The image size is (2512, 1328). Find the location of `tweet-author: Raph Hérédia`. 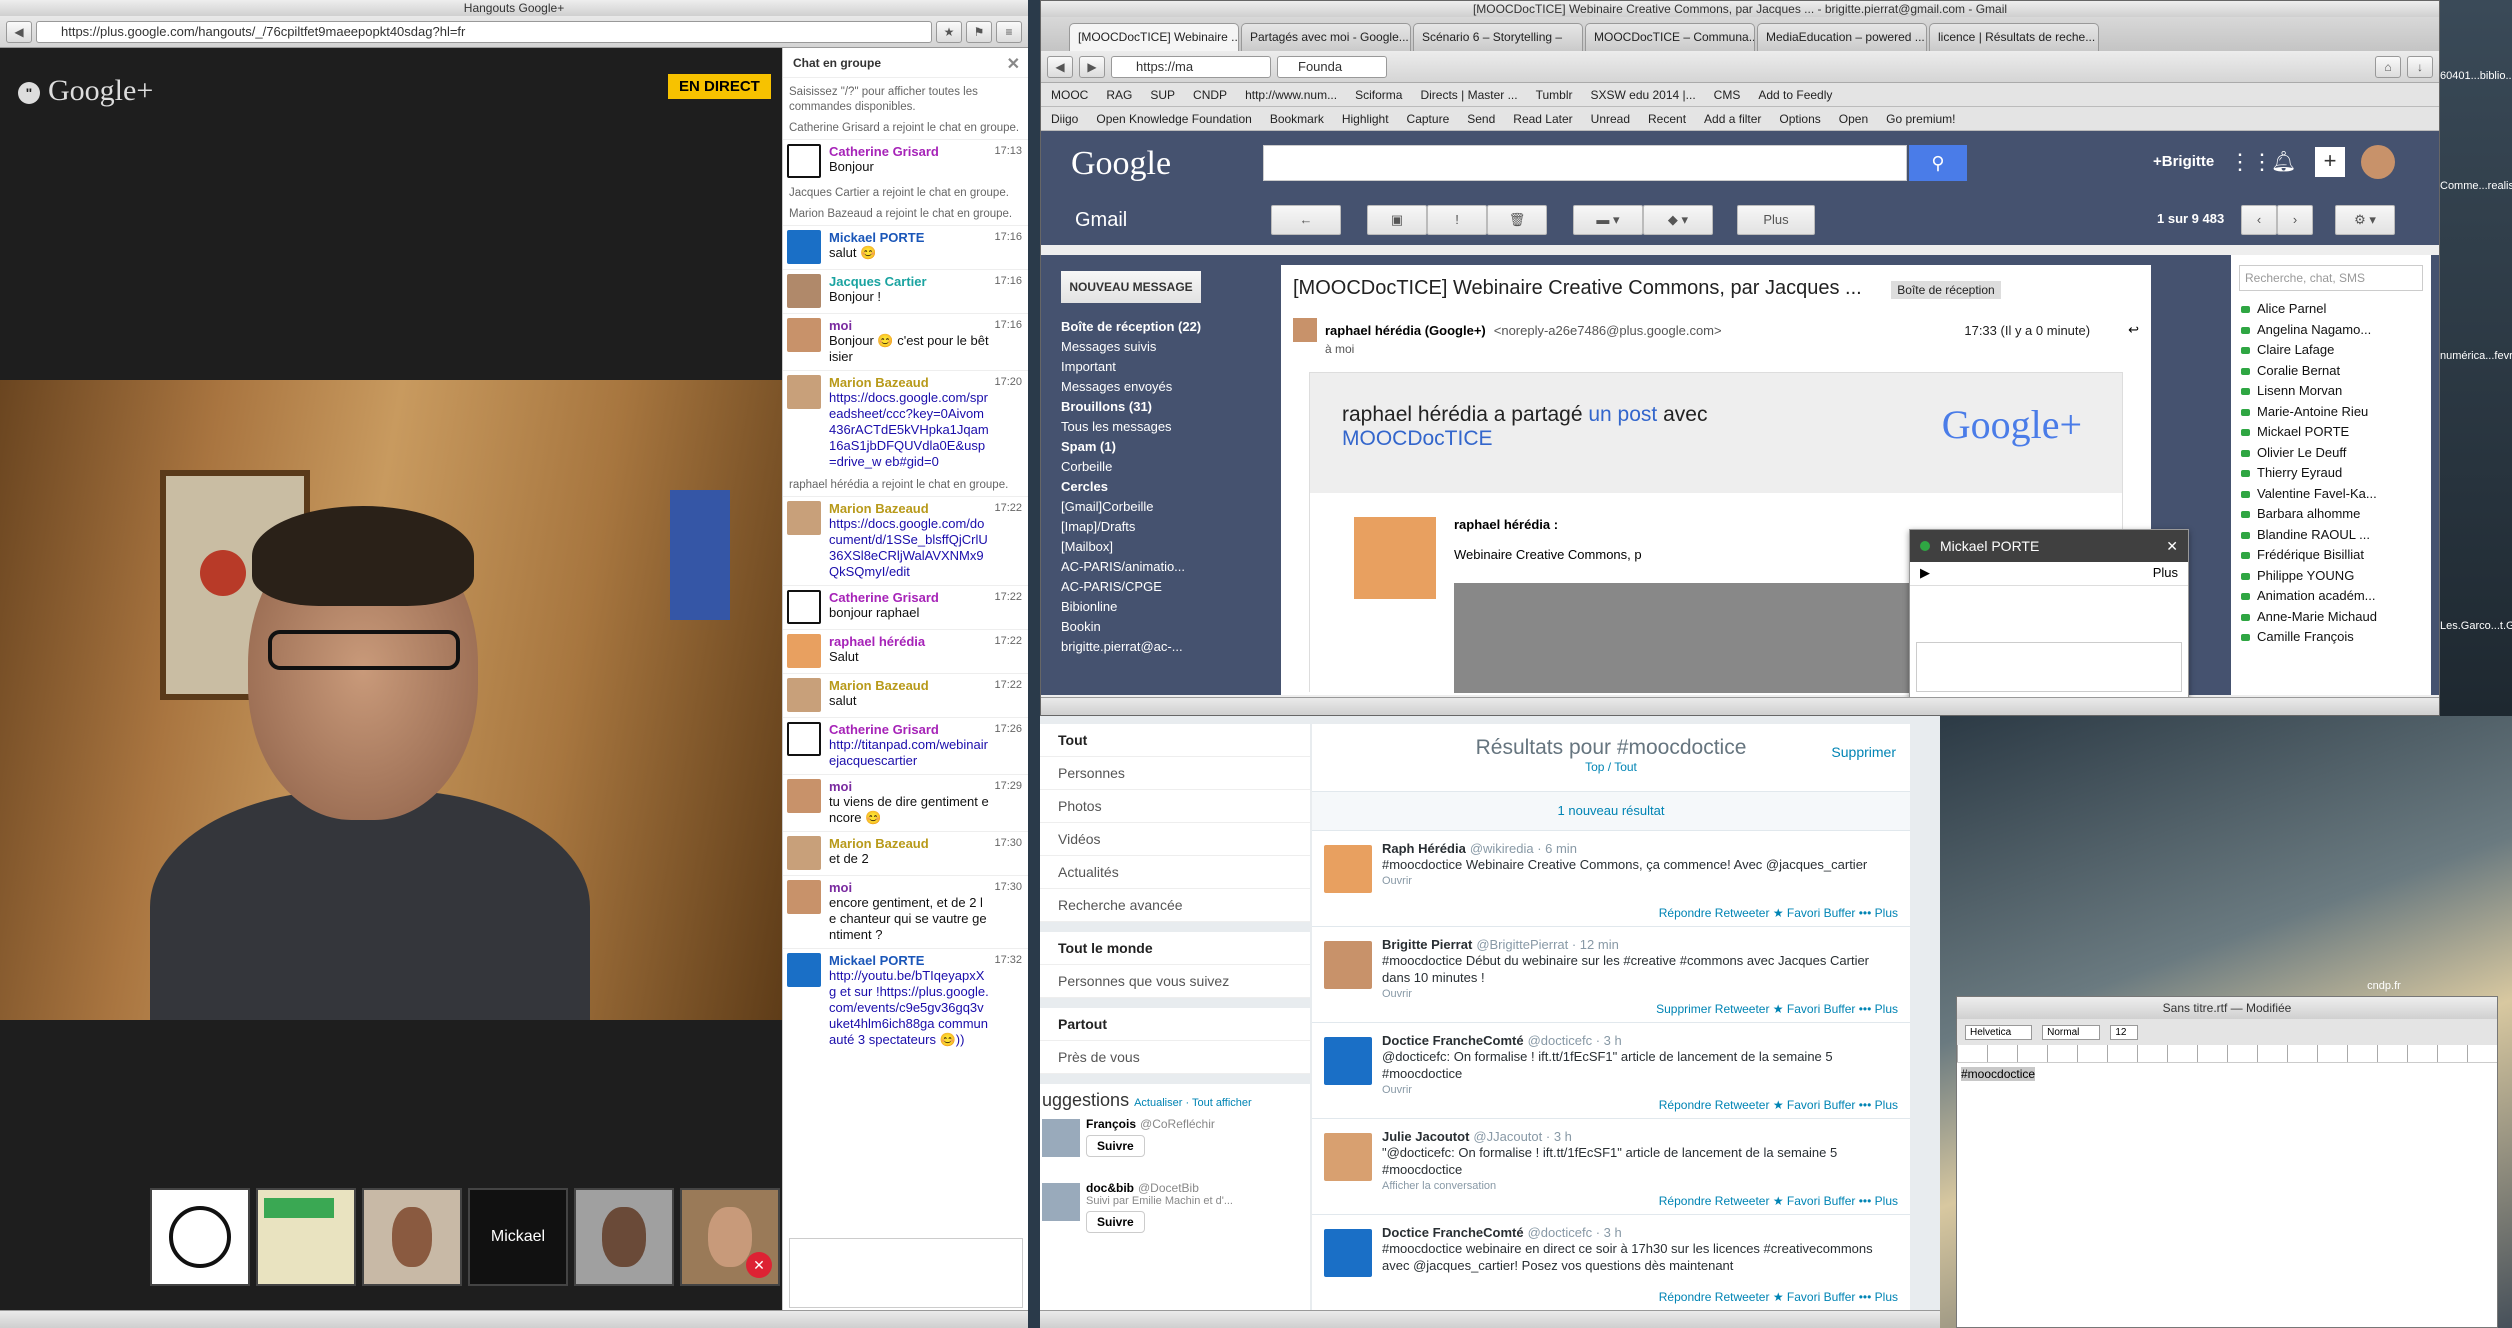

tweet-author: Raph Hérédia is located at coordinates (1424, 848).